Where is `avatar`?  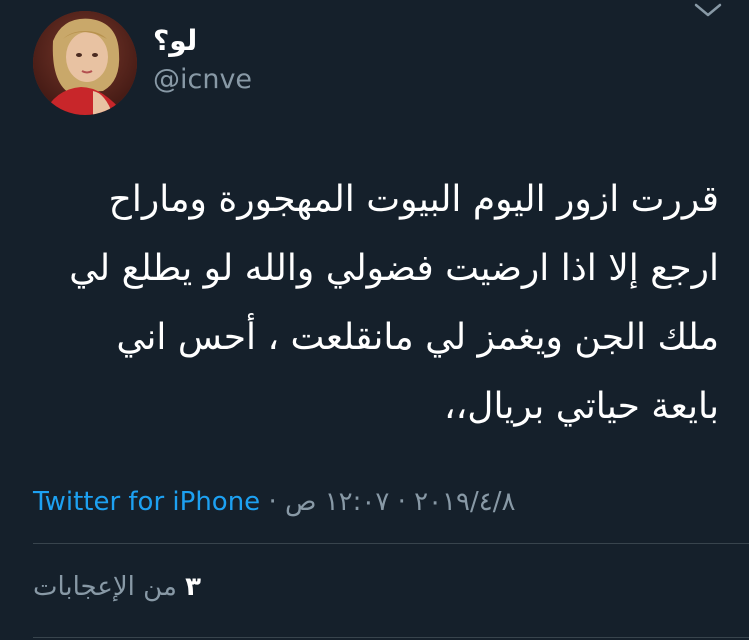
avatar is located at coordinates (85, 63).